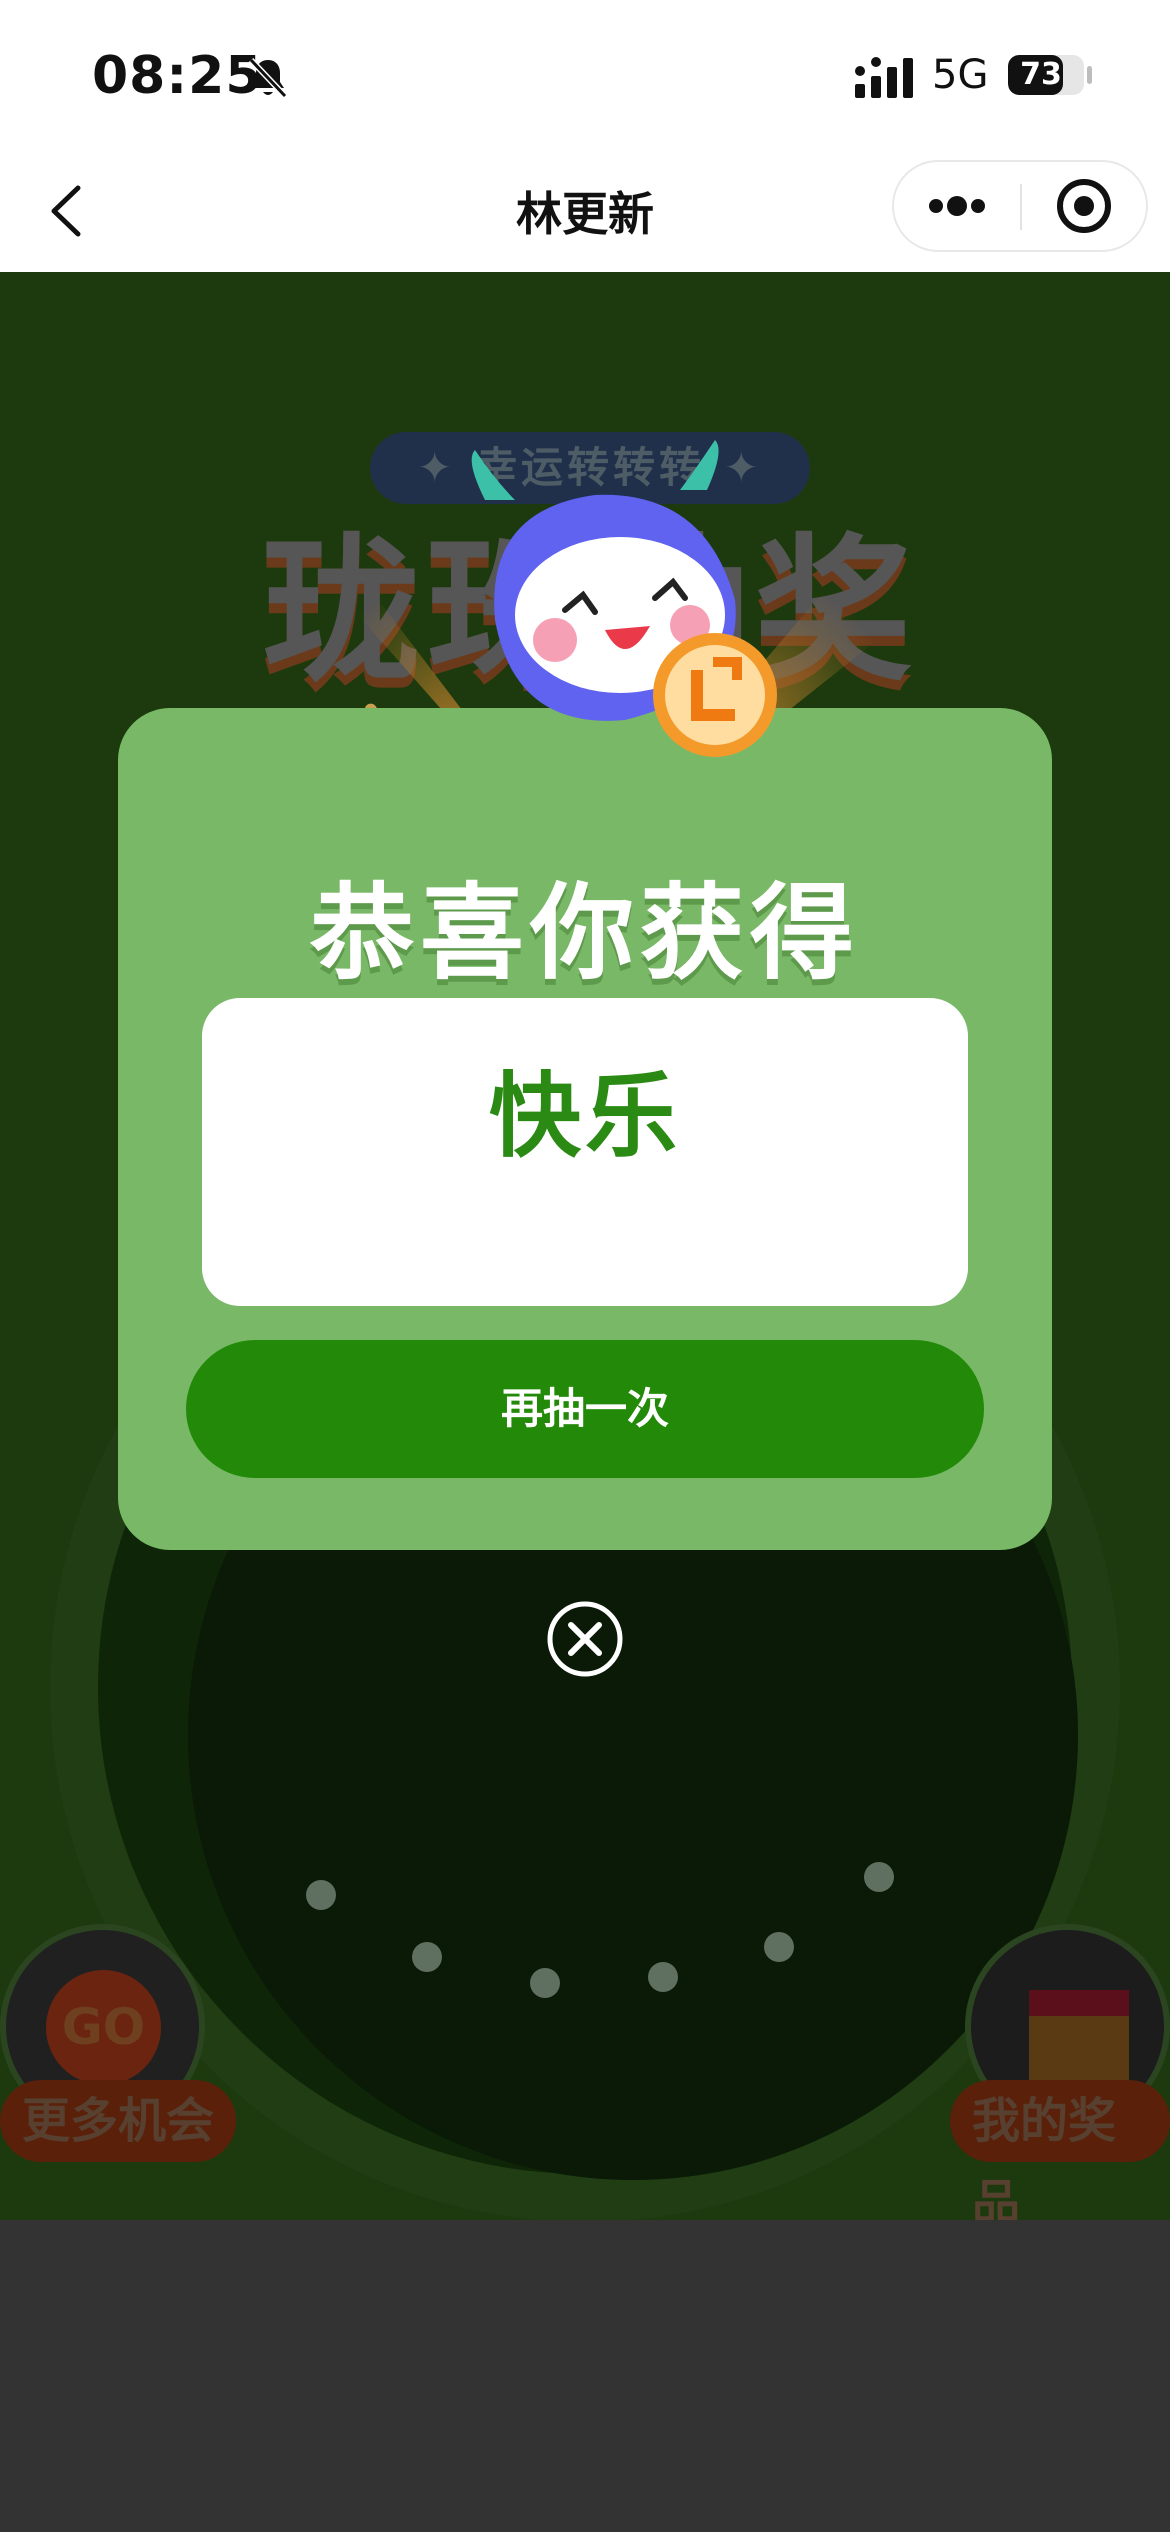  What do you see at coordinates (584, 933) in the screenshot?
I see `dialog-title: 恭喜你获得` at bounding box center [584, 933].